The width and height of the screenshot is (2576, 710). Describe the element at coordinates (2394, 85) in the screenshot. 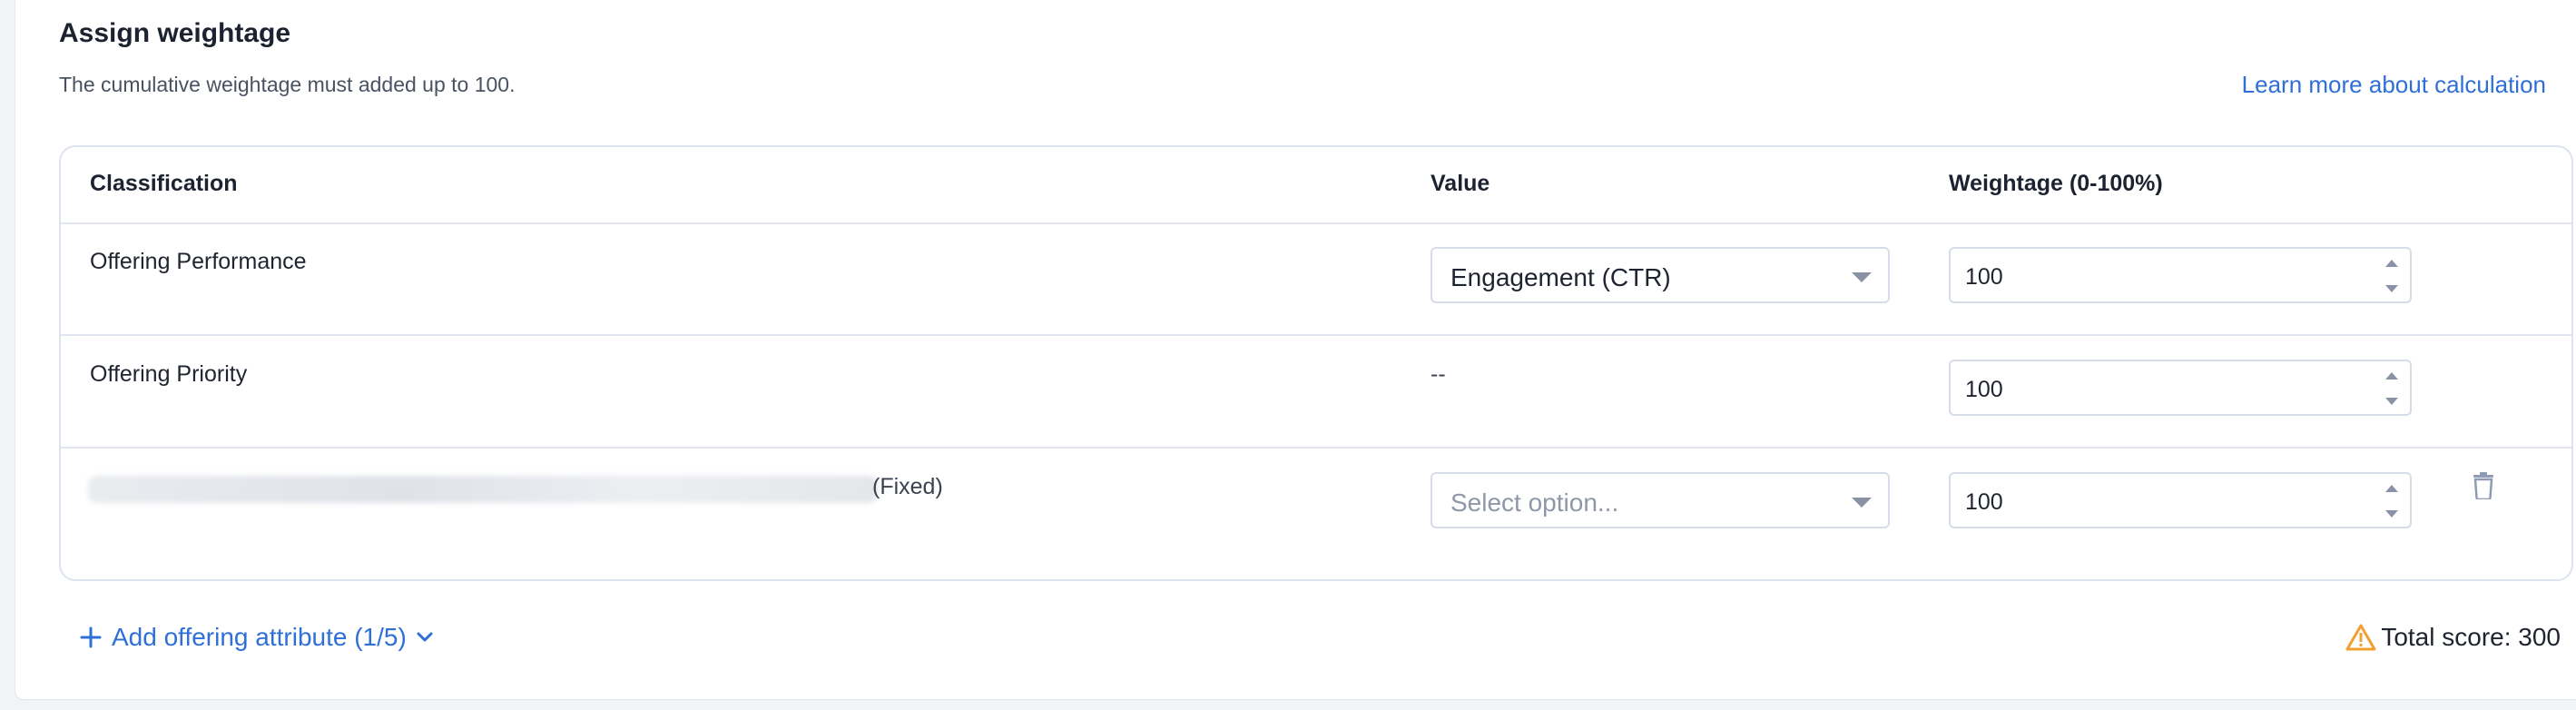

I see `learn-more-link: Learn more about calculation` at that location.